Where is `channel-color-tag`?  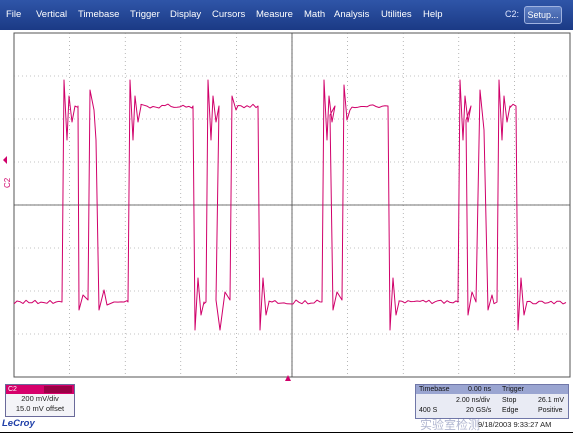
channel-color-tag is located at coordinates (58, 389).